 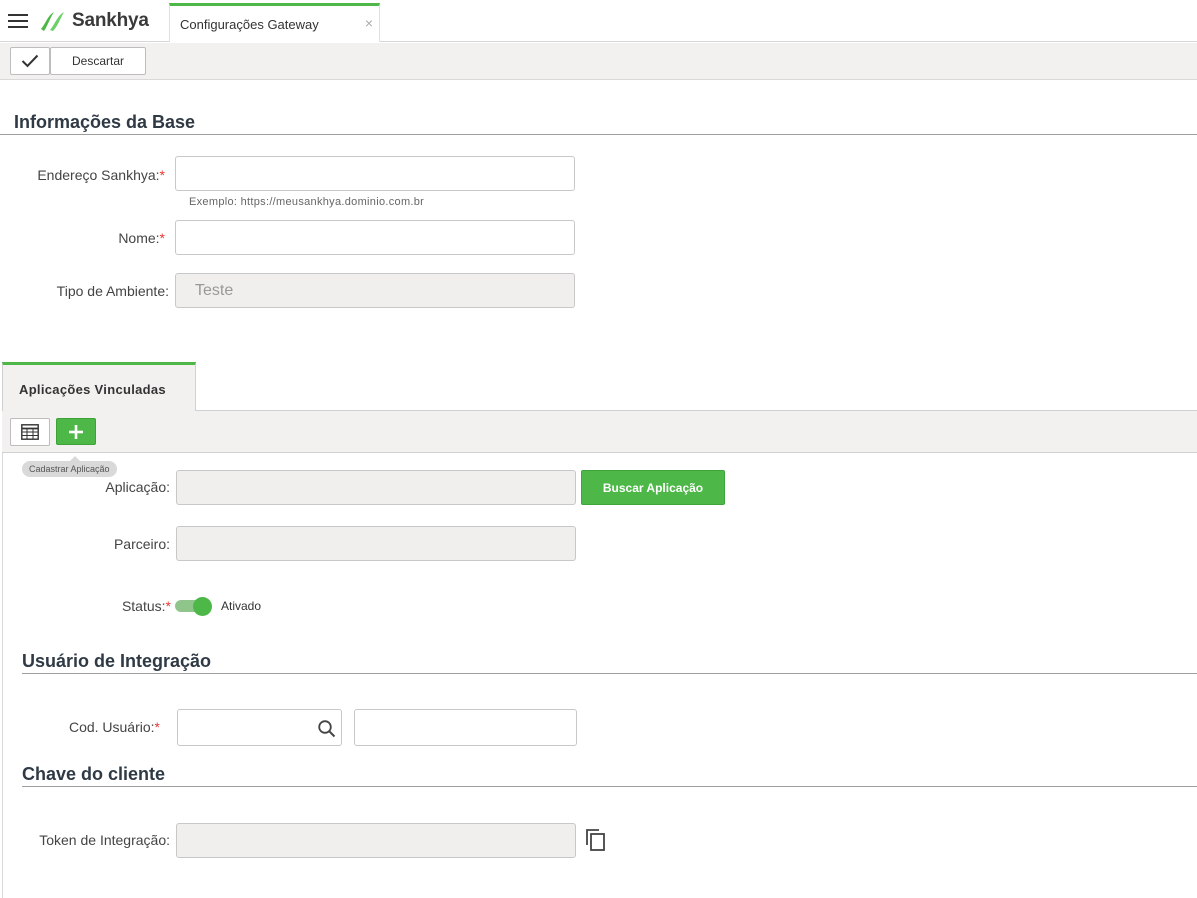 I want to click on copy-icon, so click(x=596, y=840).